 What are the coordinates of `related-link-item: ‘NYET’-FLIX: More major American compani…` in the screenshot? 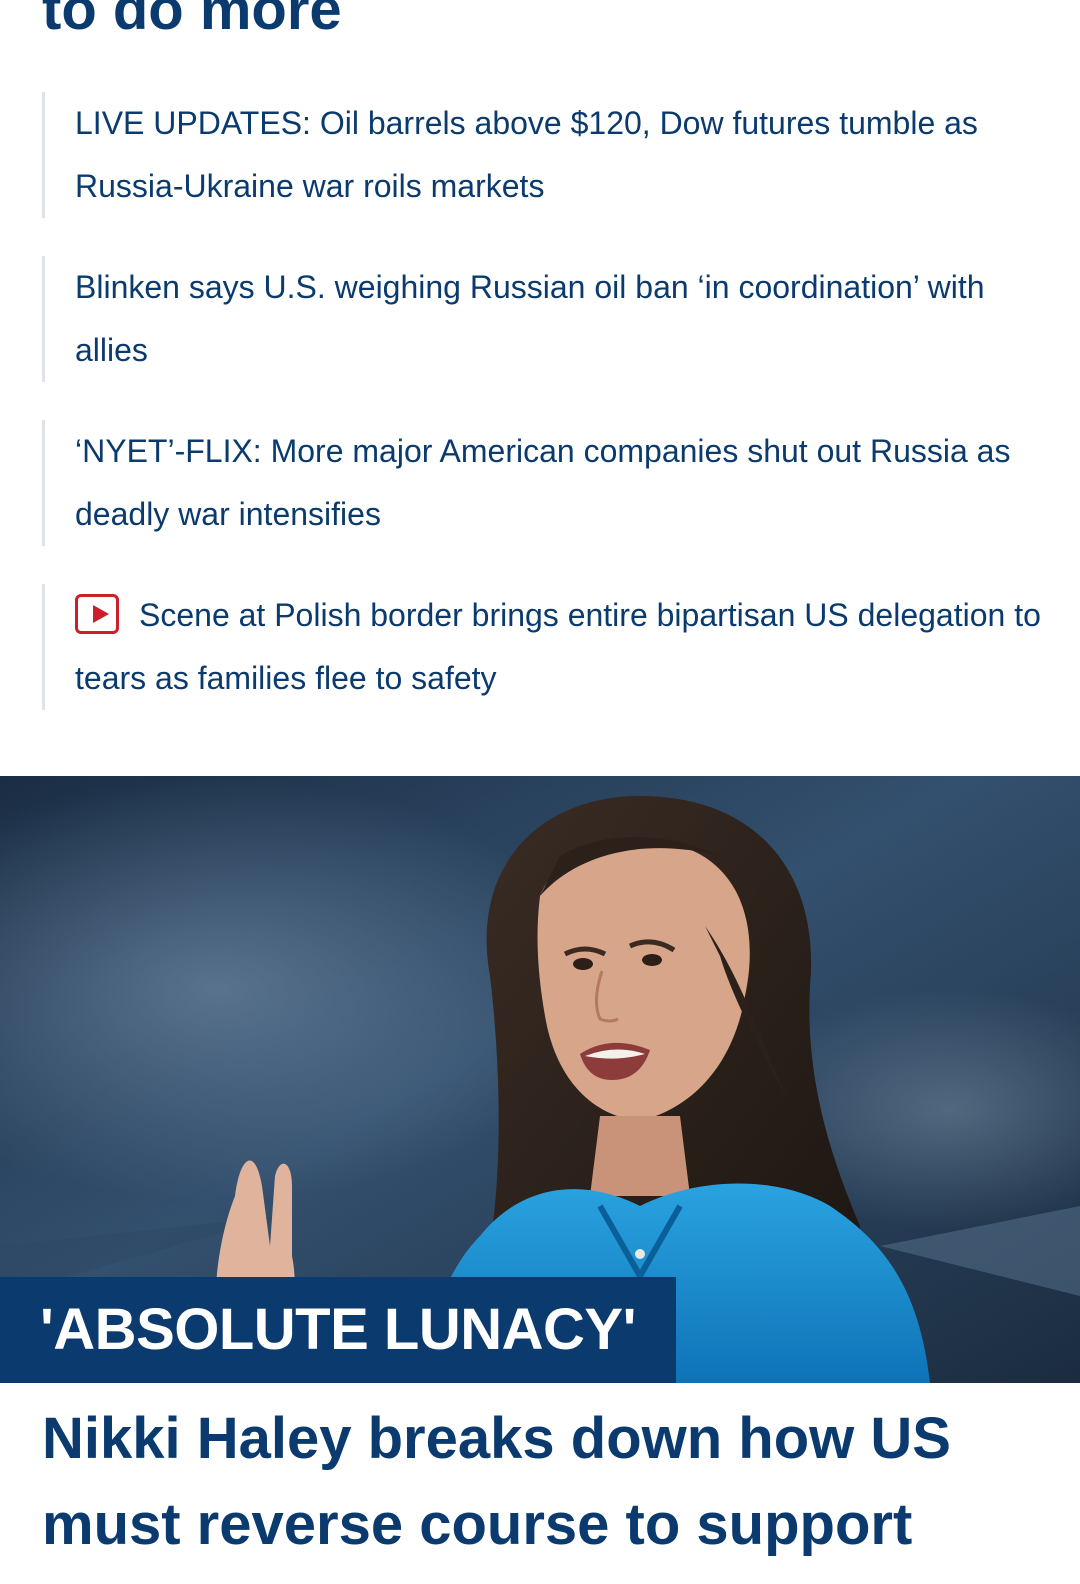 It's located at (542, 483).